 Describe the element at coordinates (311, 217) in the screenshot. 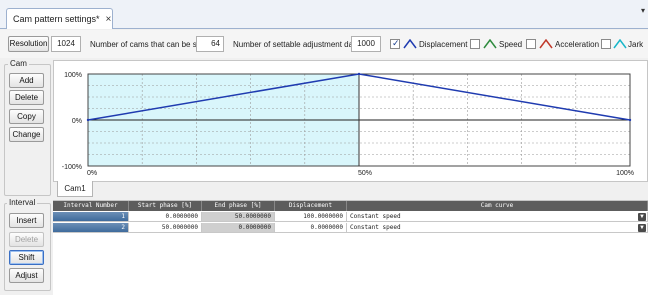

I see `row1-displacement: 100.0000000` at that location.